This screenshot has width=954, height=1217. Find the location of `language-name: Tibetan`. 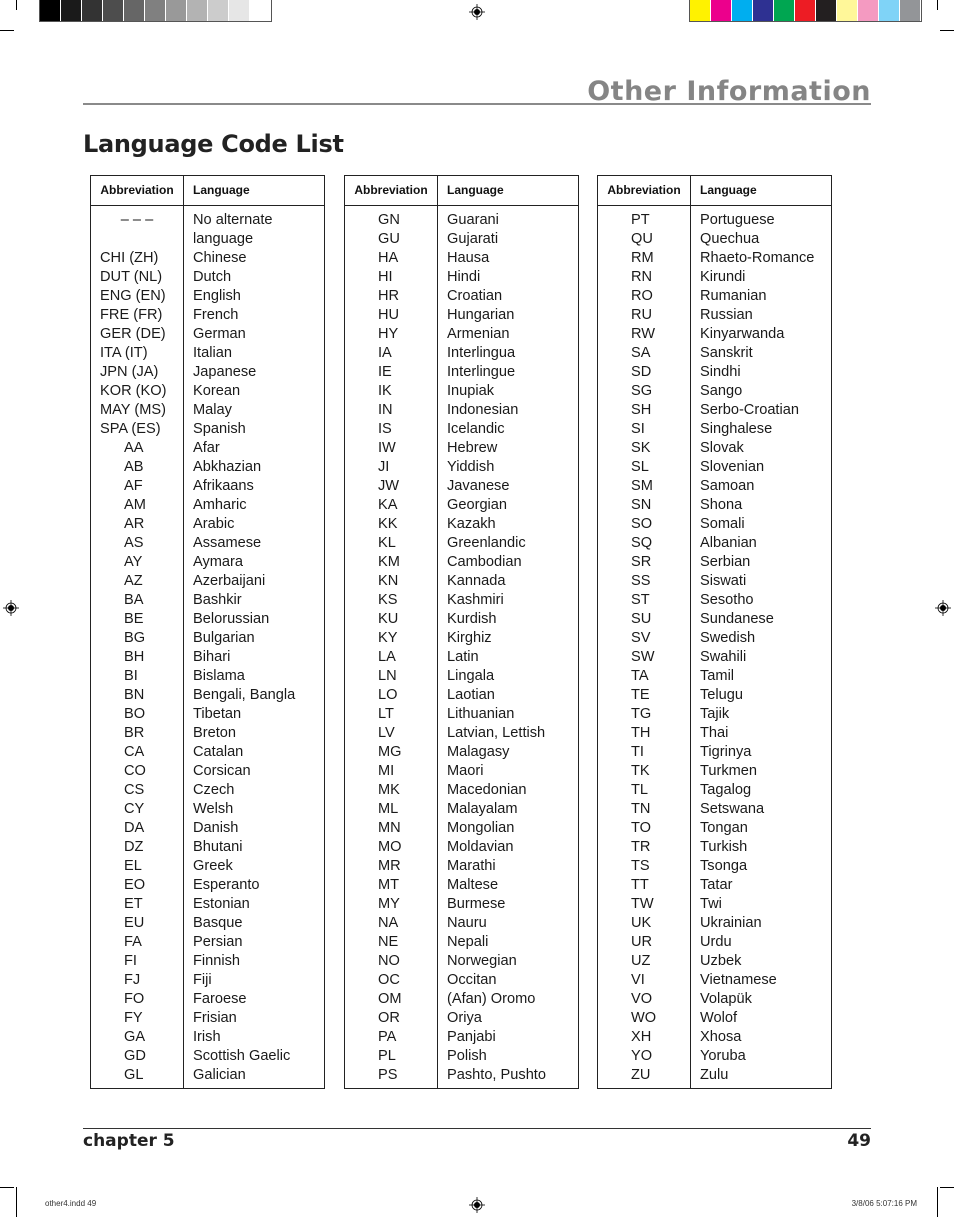

language-name: Tibetan is located at coordinates (217, 714).